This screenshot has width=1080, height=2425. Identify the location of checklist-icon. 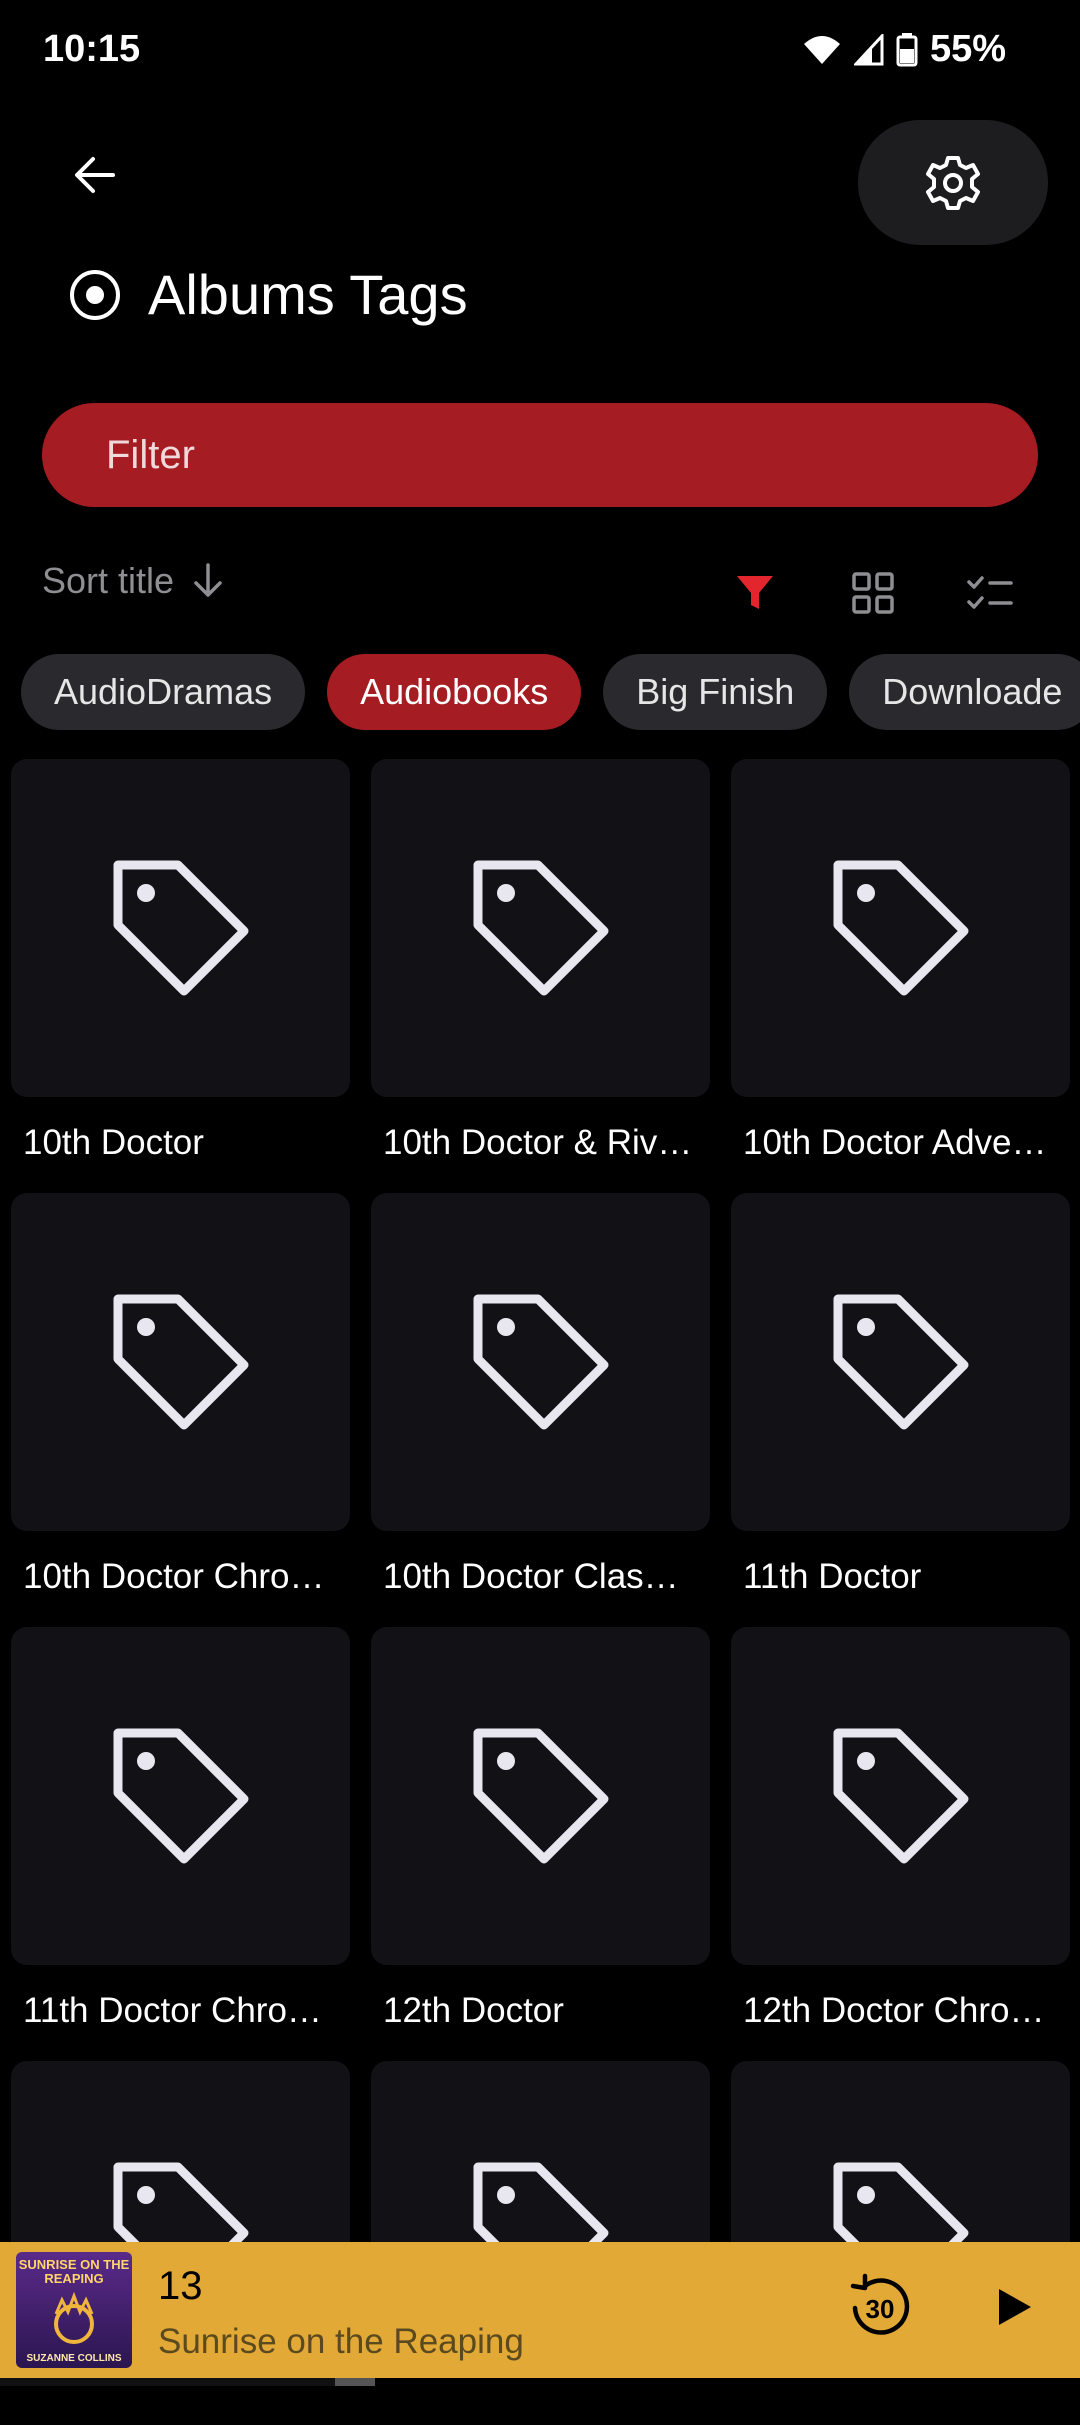
(990, 592).